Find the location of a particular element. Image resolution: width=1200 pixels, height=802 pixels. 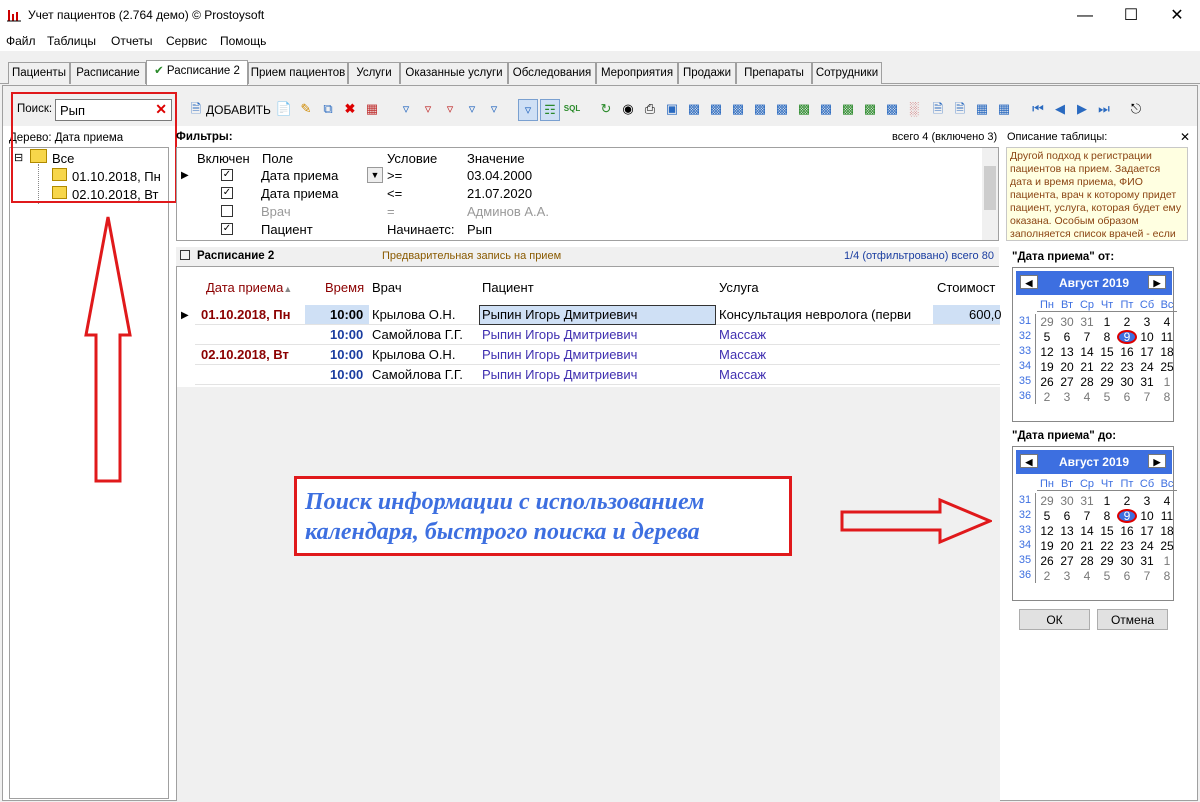

tab-patients: Пациенты is located at coordinates (39, 73).